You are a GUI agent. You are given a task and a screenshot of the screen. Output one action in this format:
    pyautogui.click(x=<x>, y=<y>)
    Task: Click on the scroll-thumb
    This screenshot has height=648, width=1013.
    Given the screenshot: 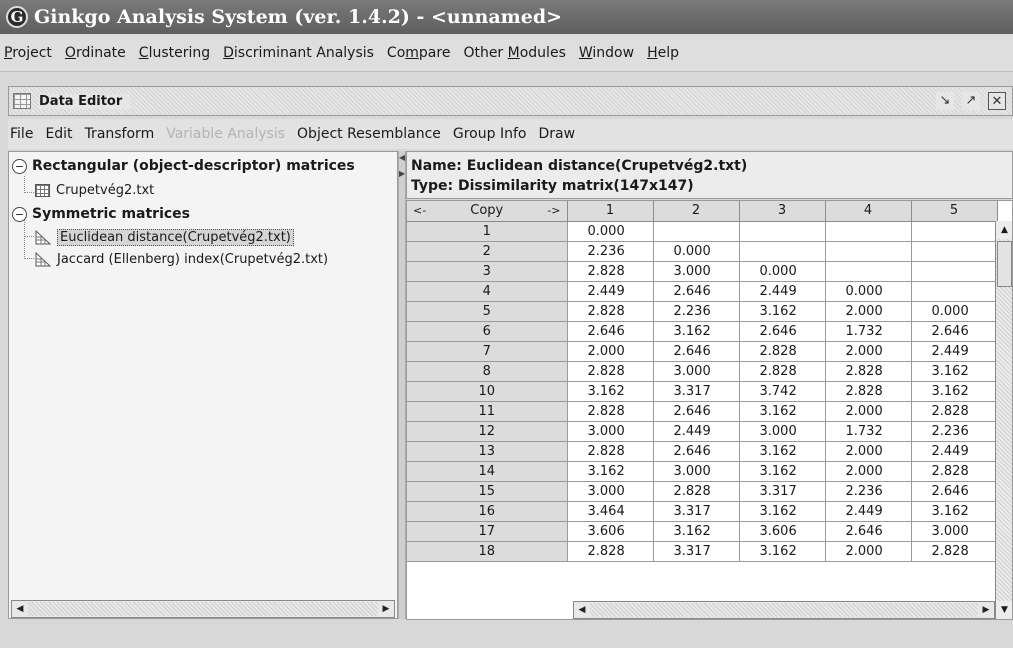 What is the action you would take?
    pyautogui.click(x=1004, y=264)
    